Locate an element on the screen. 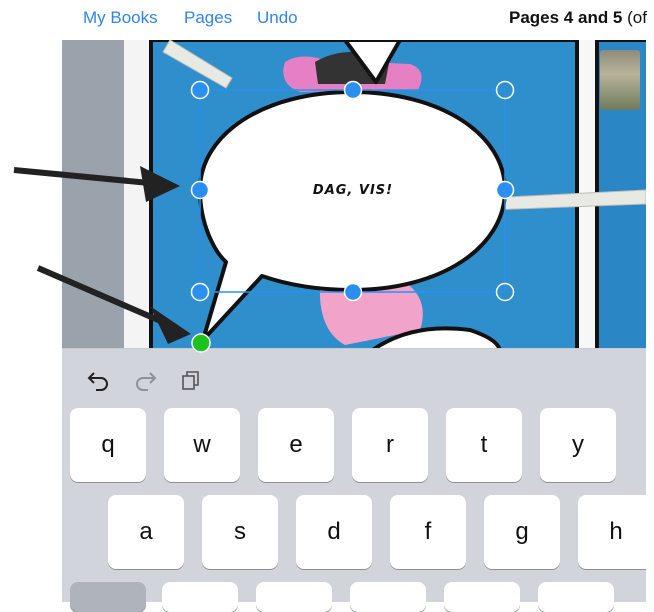 This screenshot has height=612, width=654. key-v is located at coordinates (482, 597).